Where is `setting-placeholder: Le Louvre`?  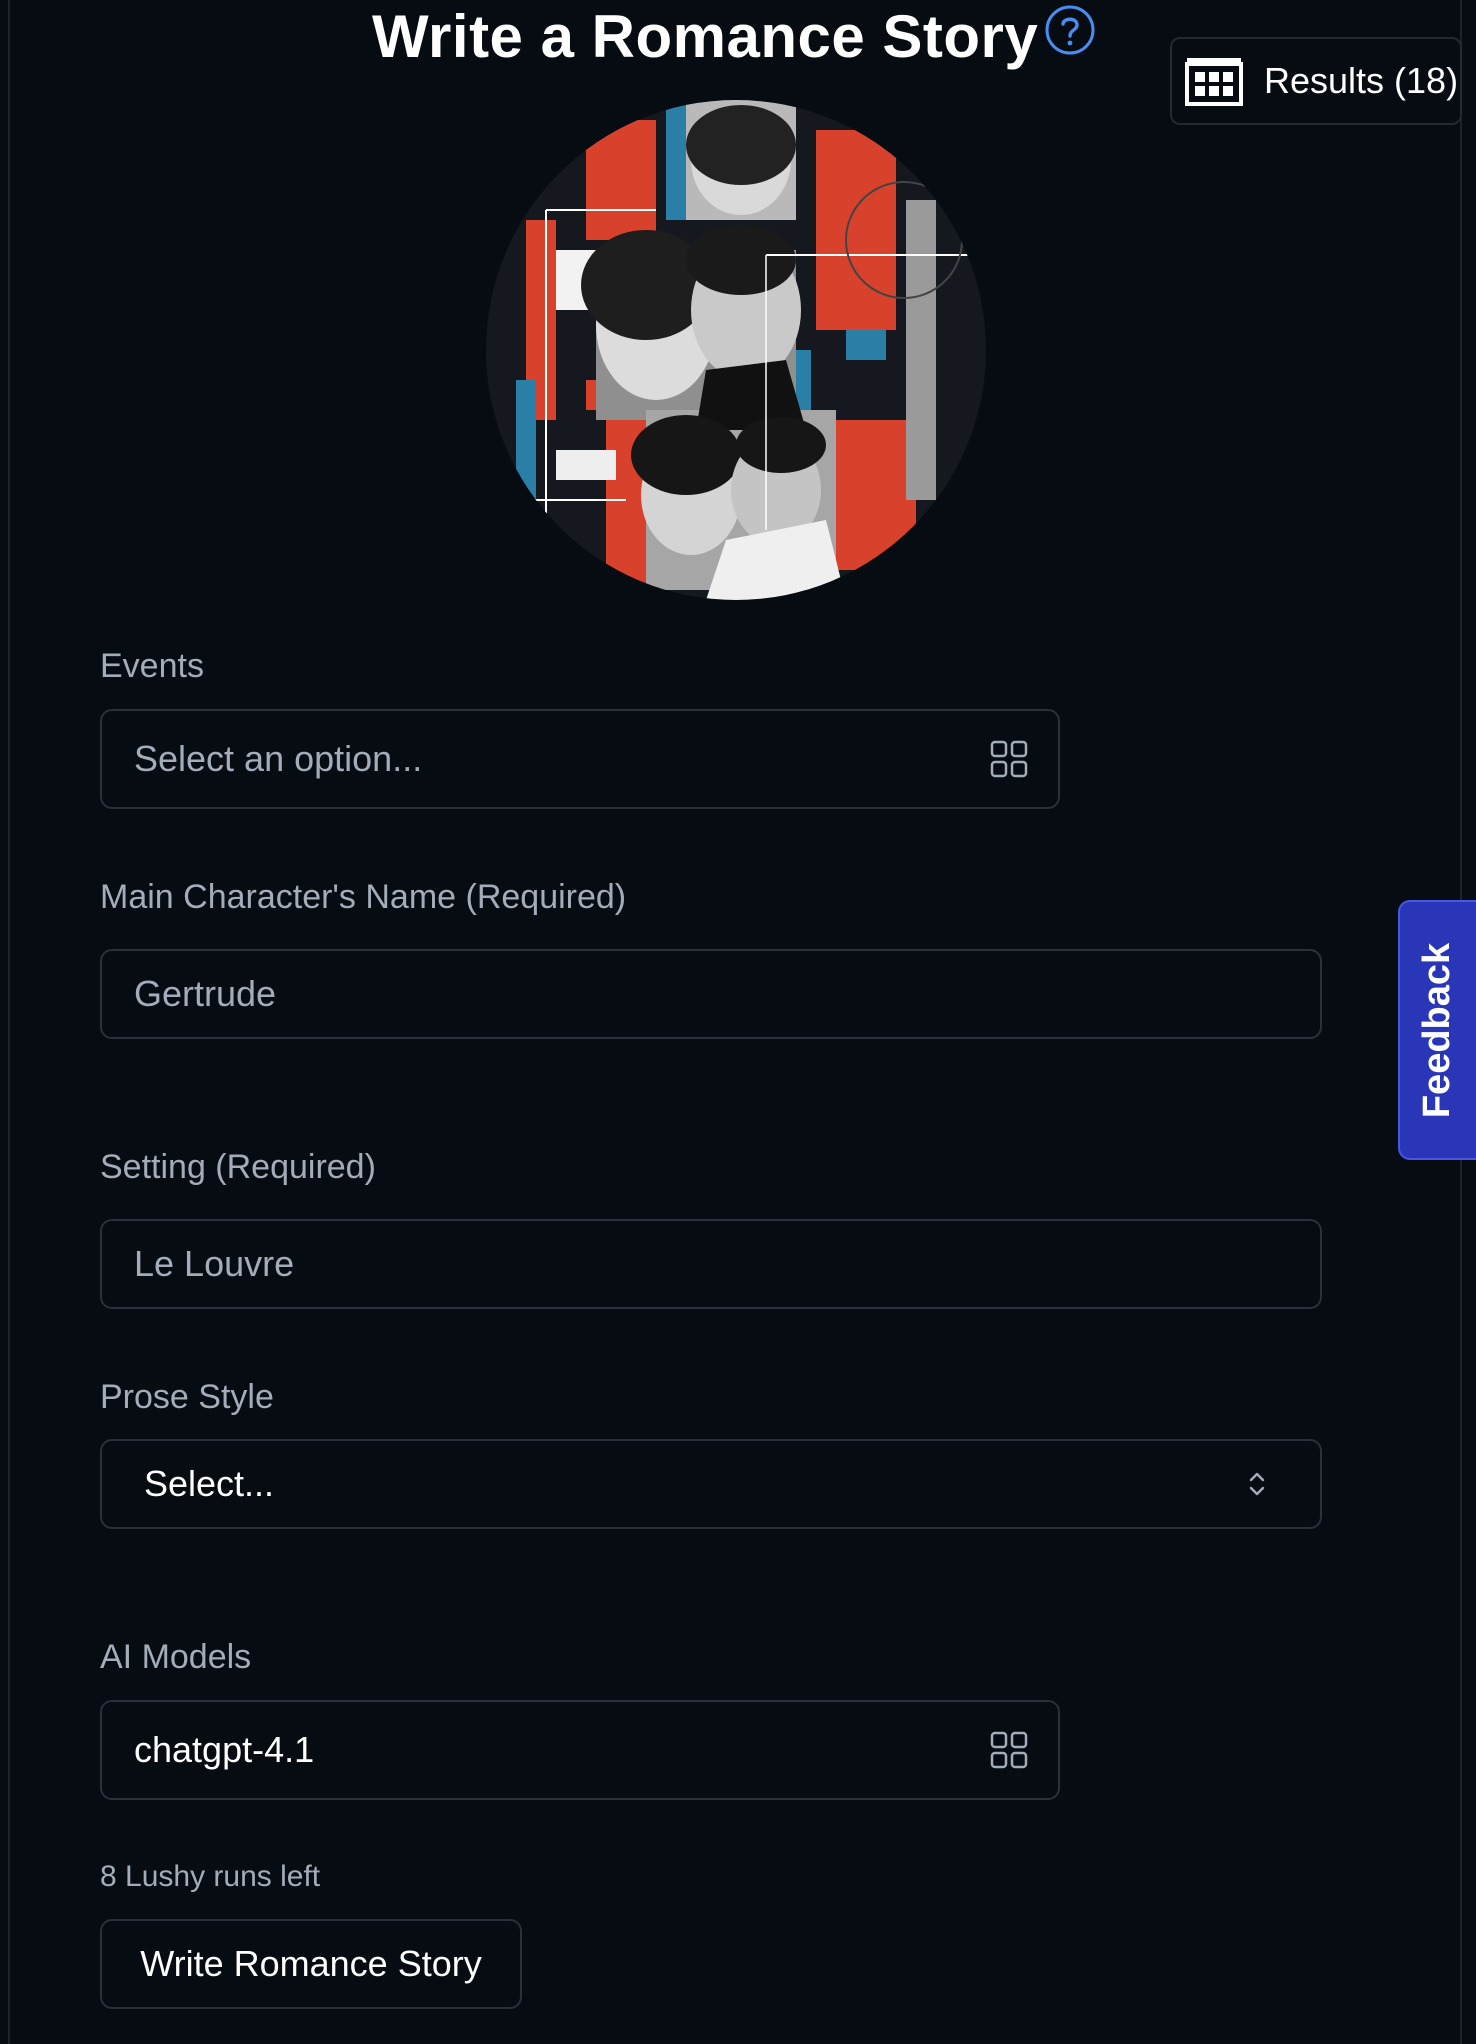
setting-placeholder: Le Louvre is located at coordinates (214, 1263).